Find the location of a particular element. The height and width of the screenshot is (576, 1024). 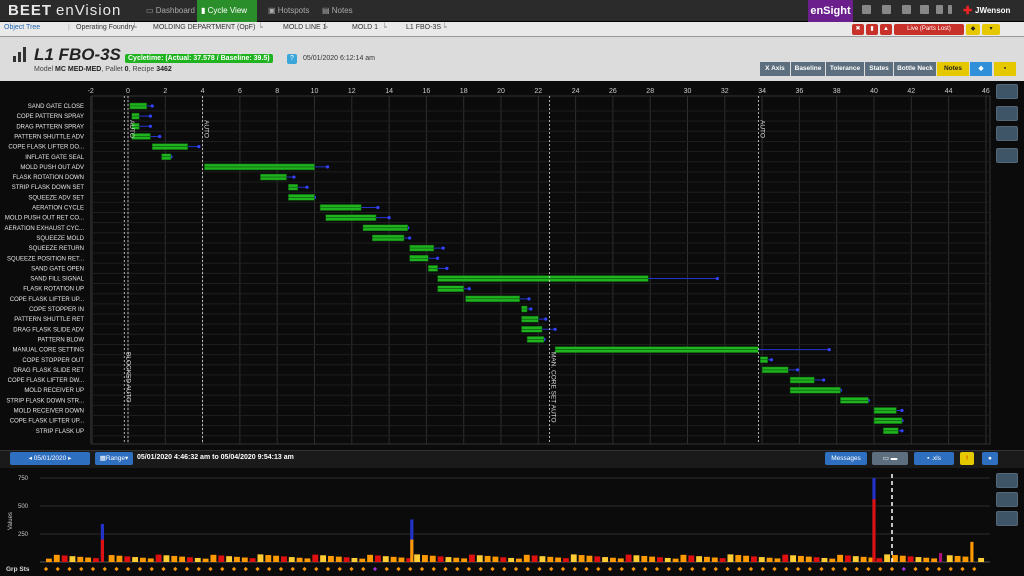

export-xls-button: ▪ .xls is located at coordinates (934, 458).